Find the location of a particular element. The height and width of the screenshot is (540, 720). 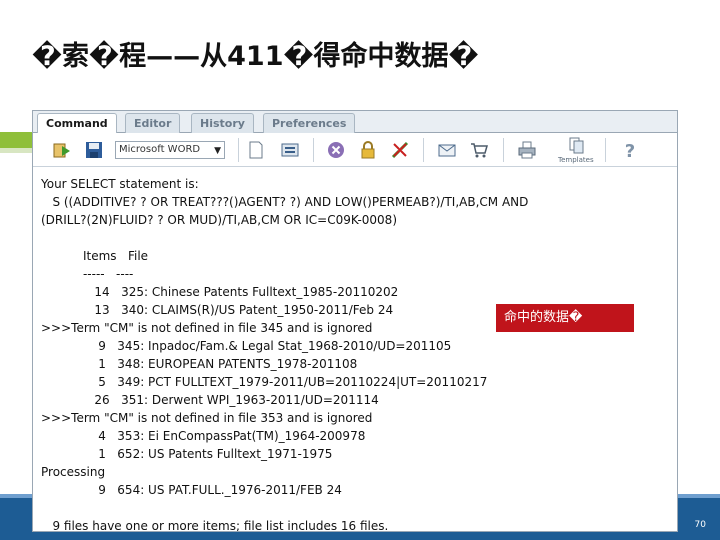

console-line: Processing is located at coordinates (73, 472).